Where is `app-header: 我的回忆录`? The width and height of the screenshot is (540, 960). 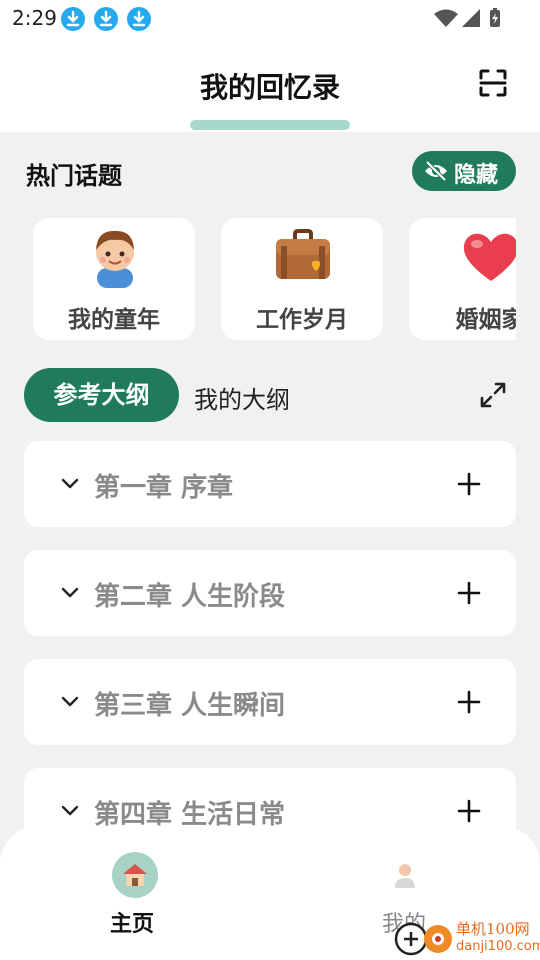
app-header: 我的回忆录 is located at coordinates (270, 84).